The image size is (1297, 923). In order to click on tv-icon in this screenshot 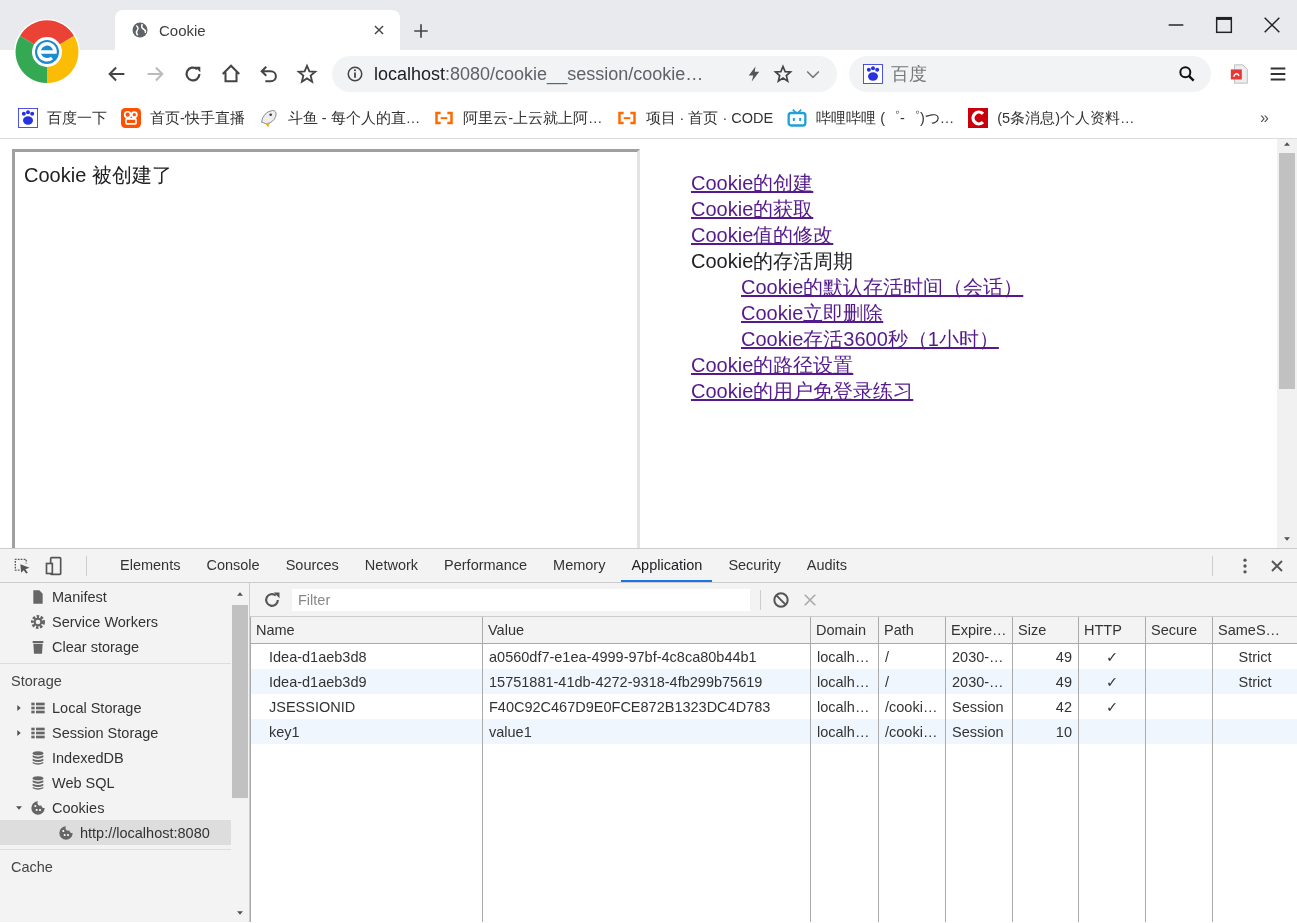, I will do `click(797, 118)`.